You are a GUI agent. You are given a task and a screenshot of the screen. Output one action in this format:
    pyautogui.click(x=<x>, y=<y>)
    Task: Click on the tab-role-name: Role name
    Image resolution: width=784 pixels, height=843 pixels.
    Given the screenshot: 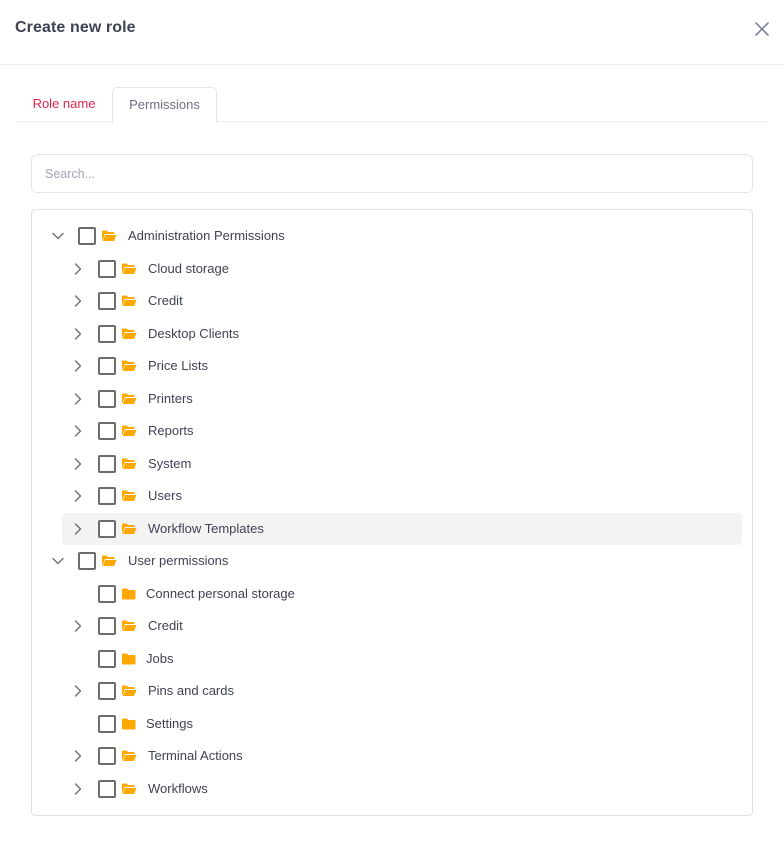 What is the action you would take?
    pyautogui.click(x=64, y=104)
    